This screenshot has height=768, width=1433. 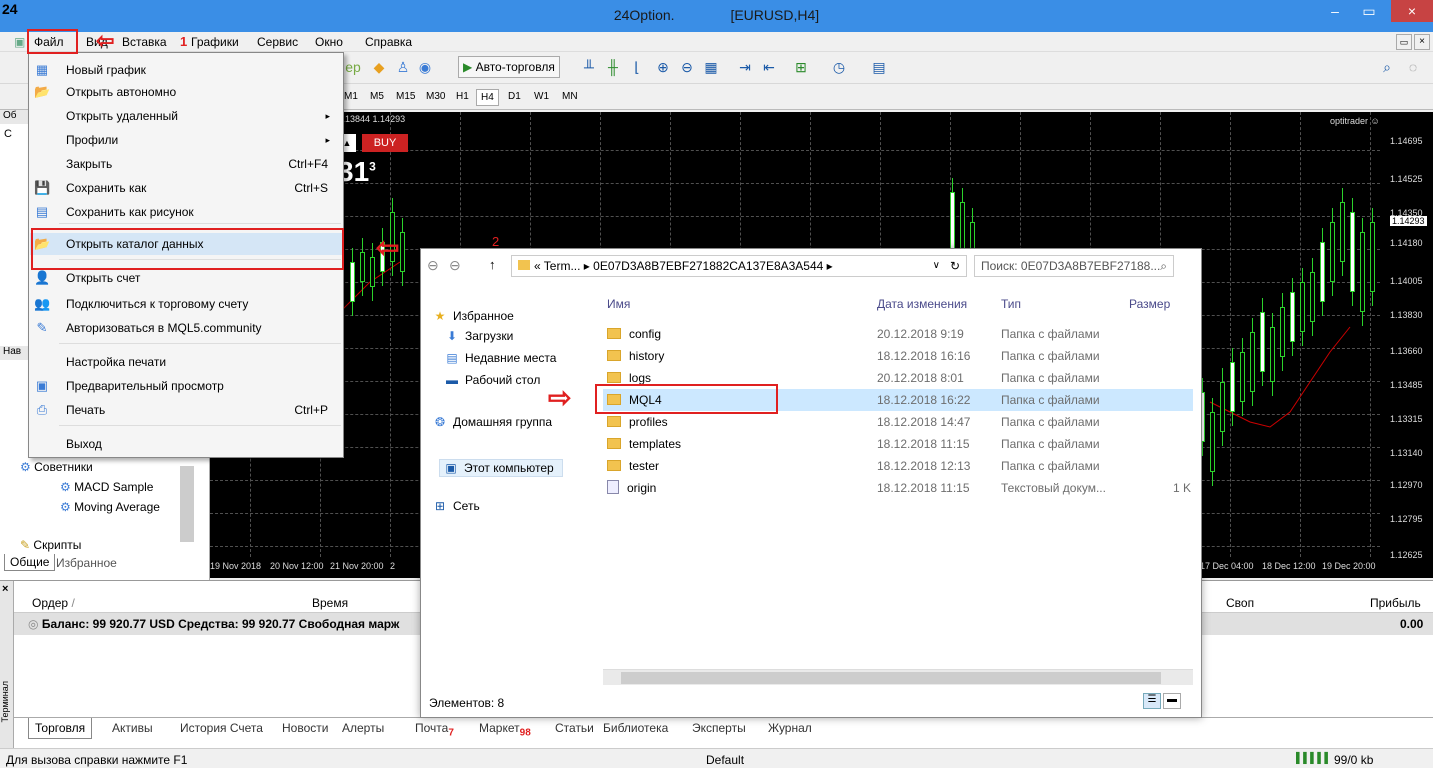 What do you see at coordinates (186, 212) in the screenshot?
I see `file-menu-item: ▤ Сохранить как рисунок` at bounding box center [186, 212].